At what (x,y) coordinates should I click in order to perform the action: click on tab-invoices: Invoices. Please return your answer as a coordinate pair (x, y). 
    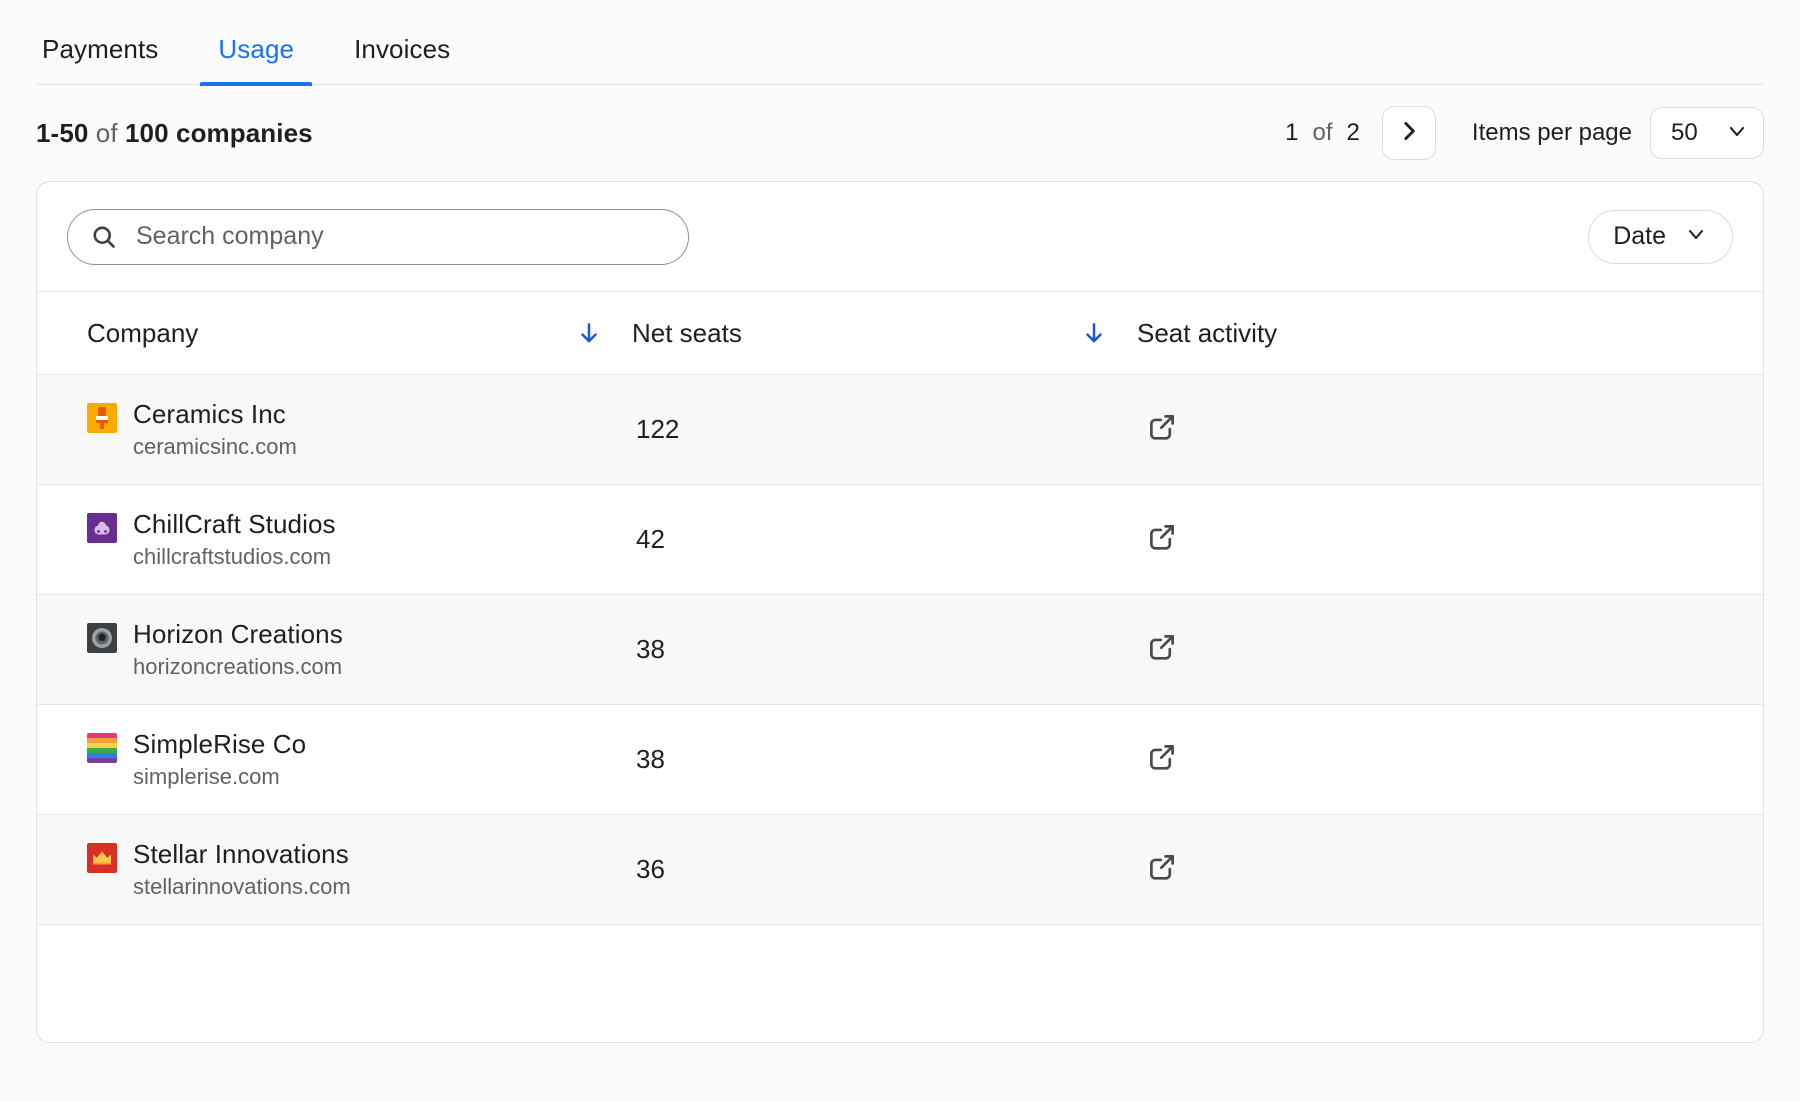
    Looking at the image, I should click on (402, 60).